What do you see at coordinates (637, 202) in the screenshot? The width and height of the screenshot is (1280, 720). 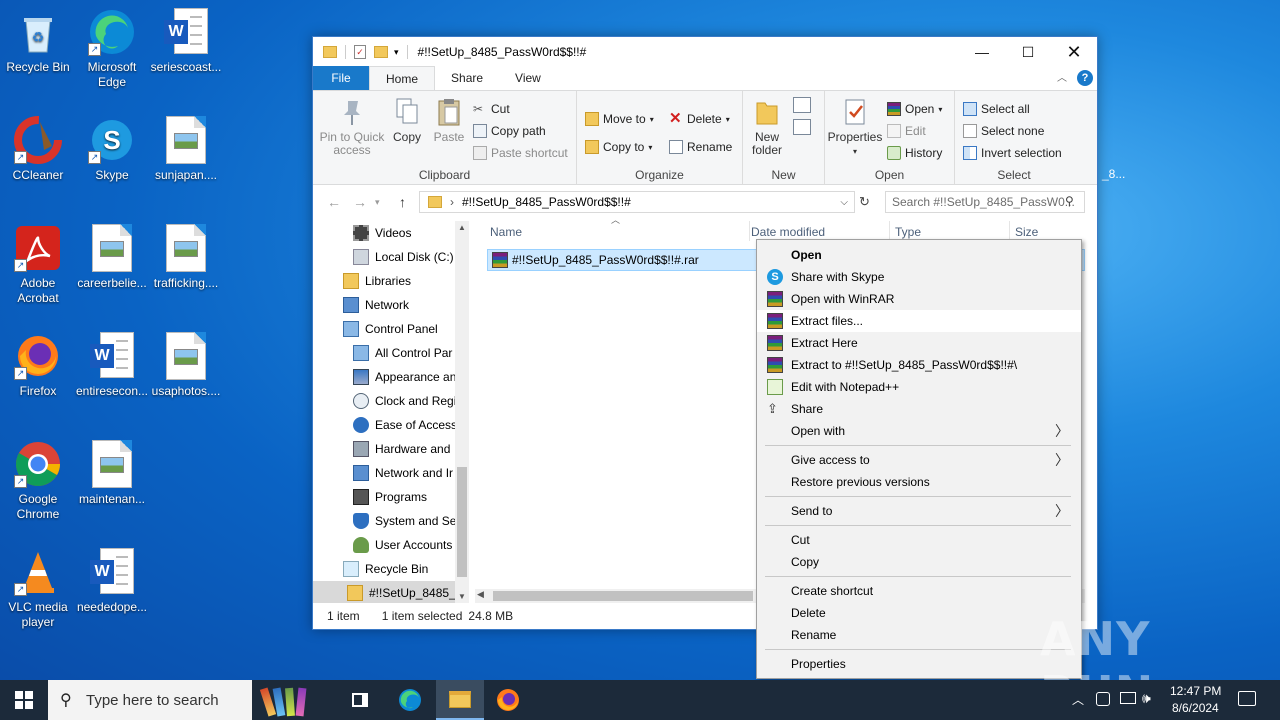 I see `address-bar: › #!!SetUp_8485_PassW0rd$$!!# ⌵` at bounding box center [637, 202].